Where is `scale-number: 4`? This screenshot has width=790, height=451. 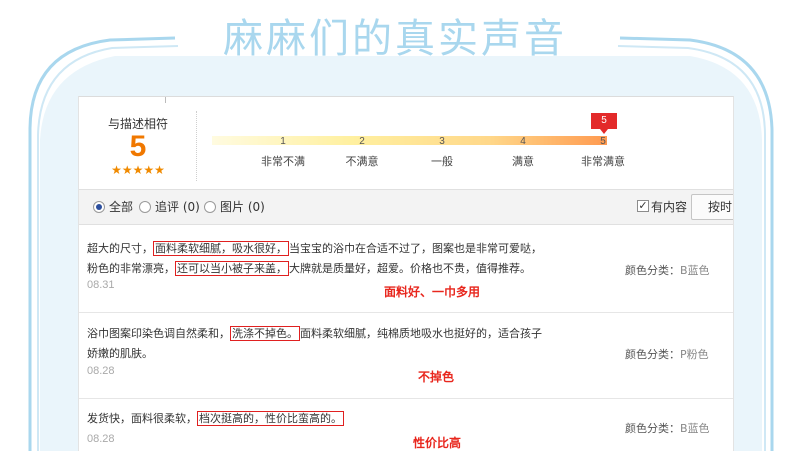 scale-number: 4 is located at coordinates (523, 141).